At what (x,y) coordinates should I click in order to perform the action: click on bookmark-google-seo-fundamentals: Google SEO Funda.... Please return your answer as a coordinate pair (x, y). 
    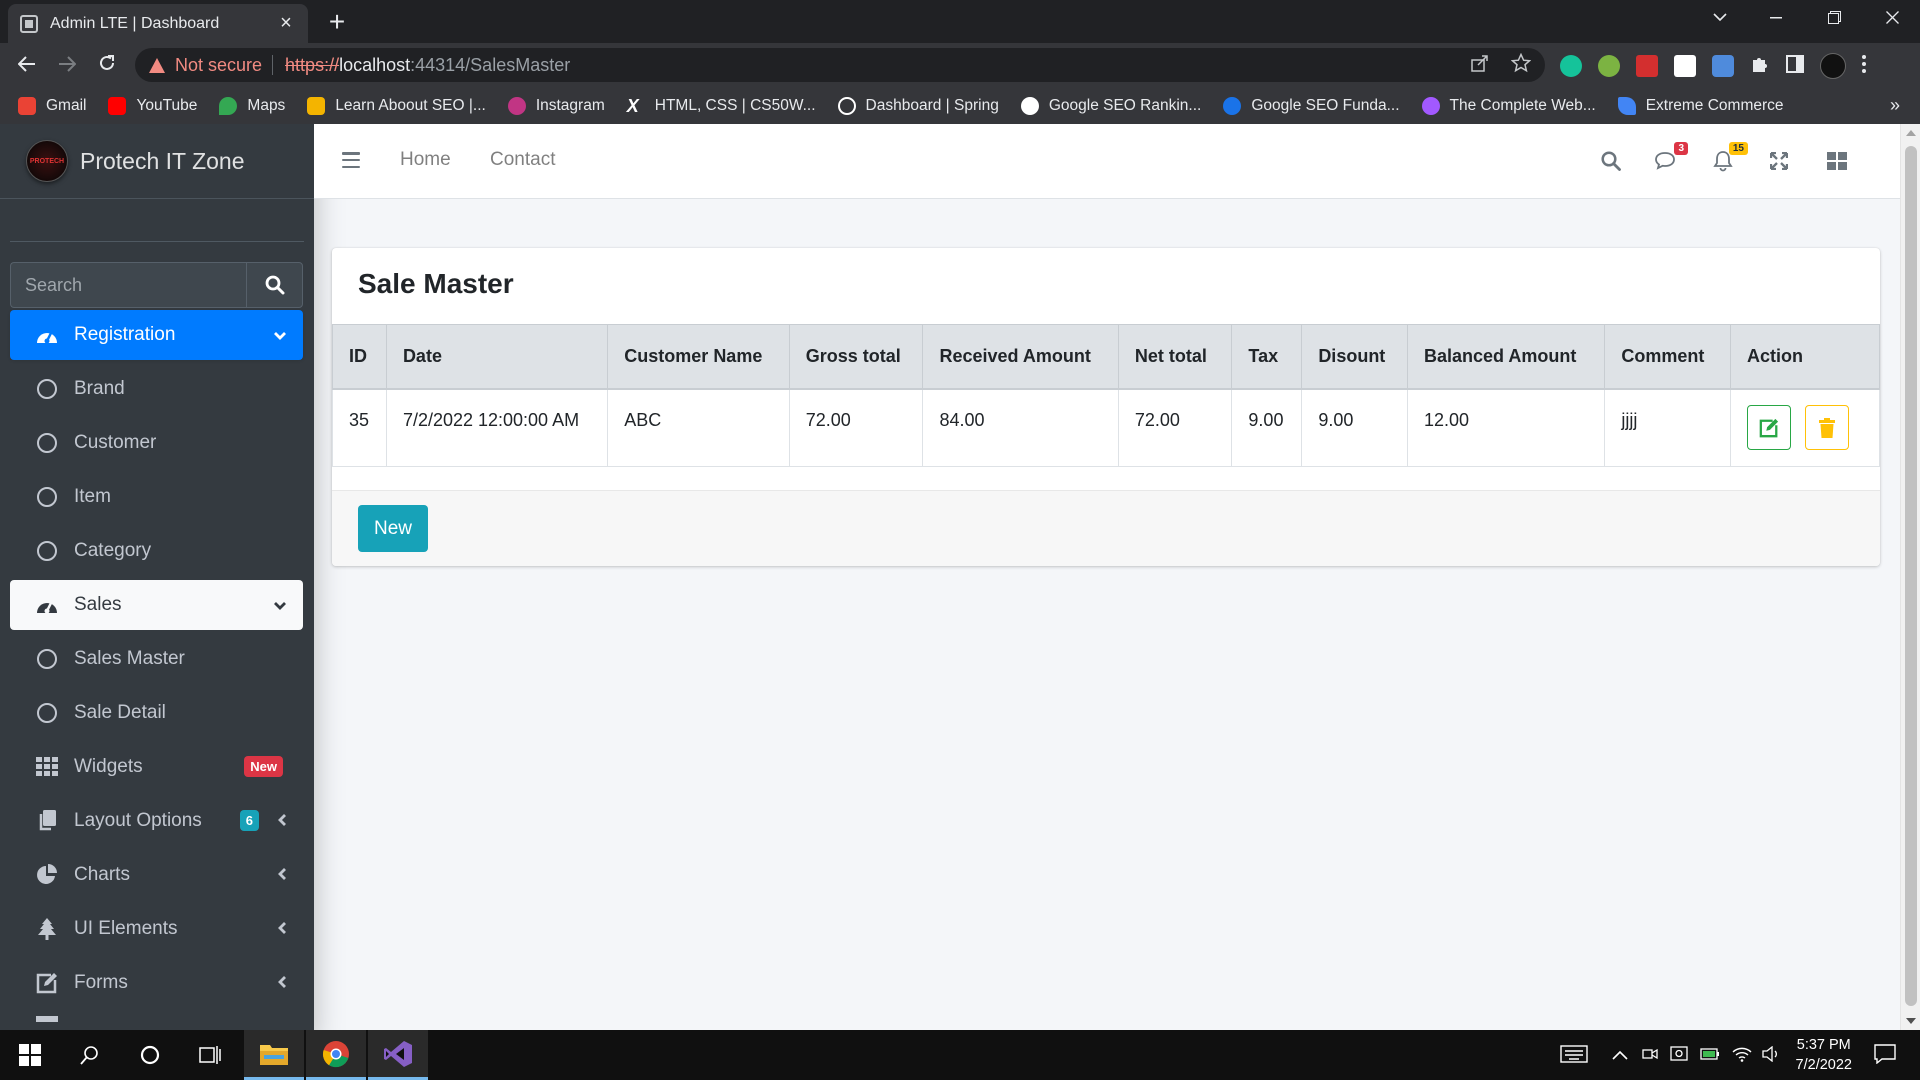
    Looking at the image, I should click on (1311, 105).